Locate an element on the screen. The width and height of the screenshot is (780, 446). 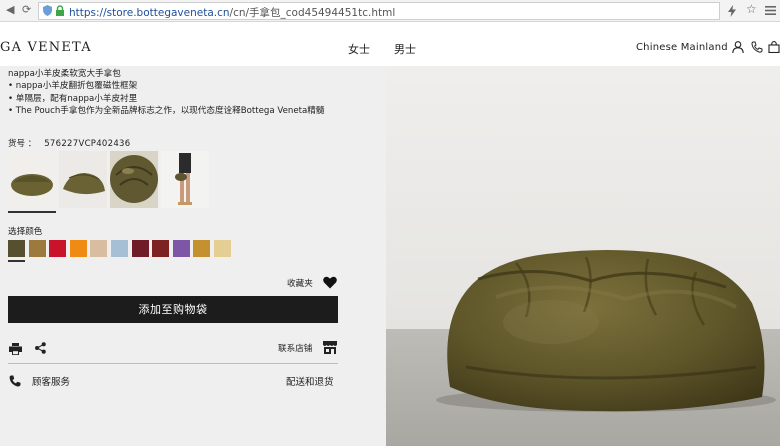
sku-value: 576227VCP402436 is located at coordinates (87, 144).